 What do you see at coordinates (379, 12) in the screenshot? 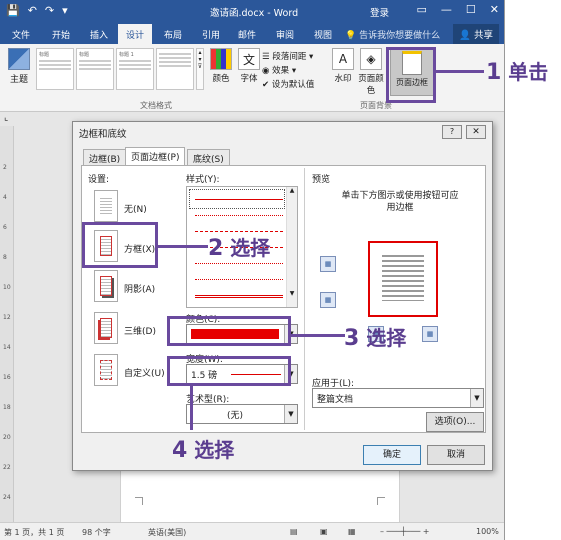
I see `login-link: 登录` at bounding box center [379, 12].